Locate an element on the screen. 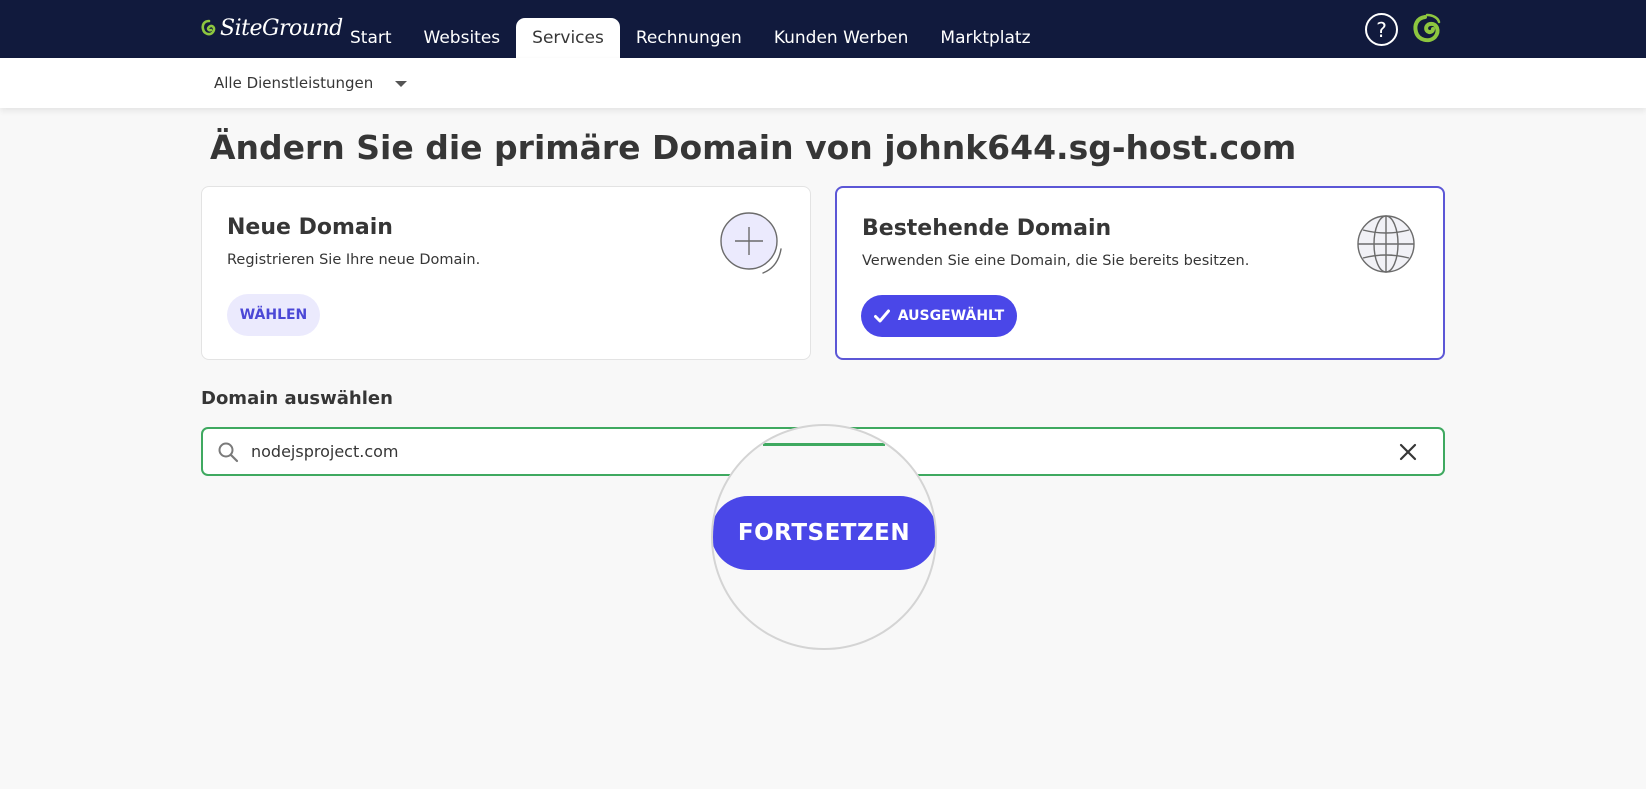 The width and height of the screenshot is (1646, 789). clear-icon is located at coordinates (1408, 454).